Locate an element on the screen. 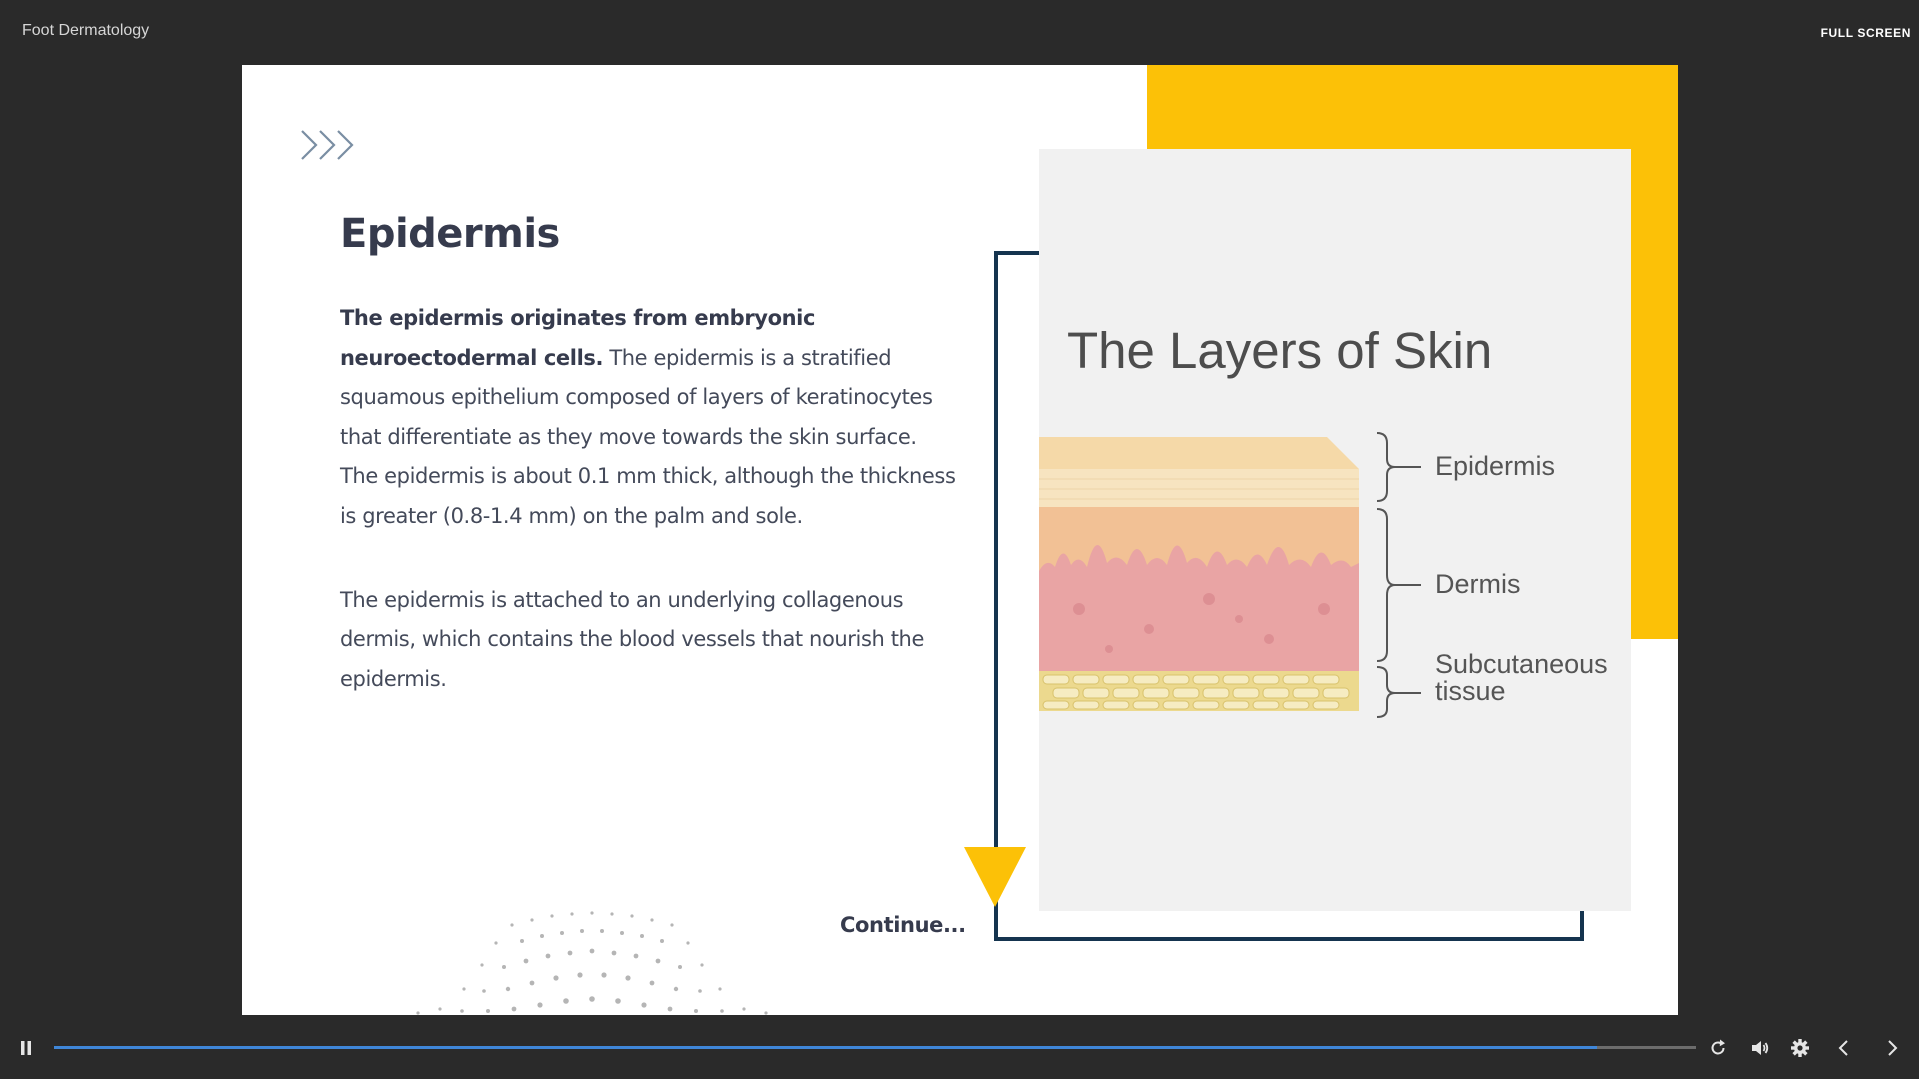 The image size is (1919, 1079). course-title: Foot Dermatology is located at coordinates (86, 30).